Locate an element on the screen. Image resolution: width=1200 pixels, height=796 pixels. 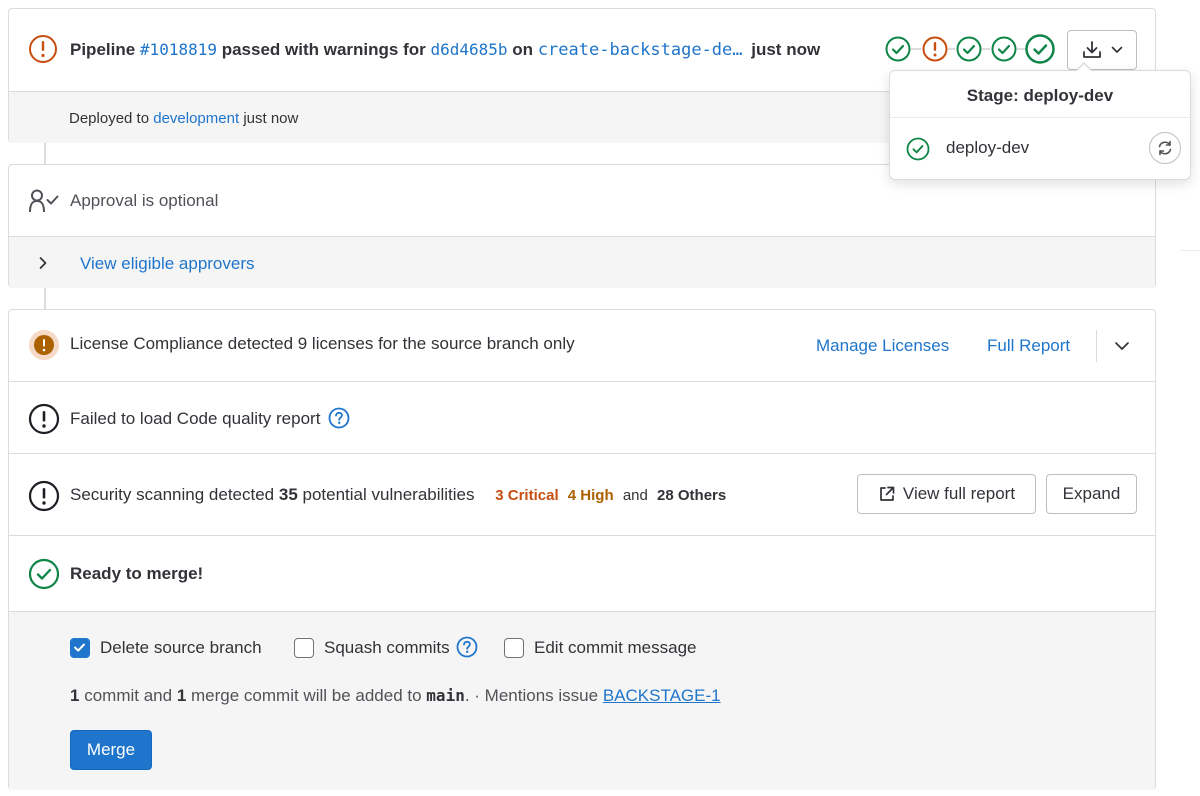
edit-commit-message-label: Edit commit message is located at coordinates (615, 648).